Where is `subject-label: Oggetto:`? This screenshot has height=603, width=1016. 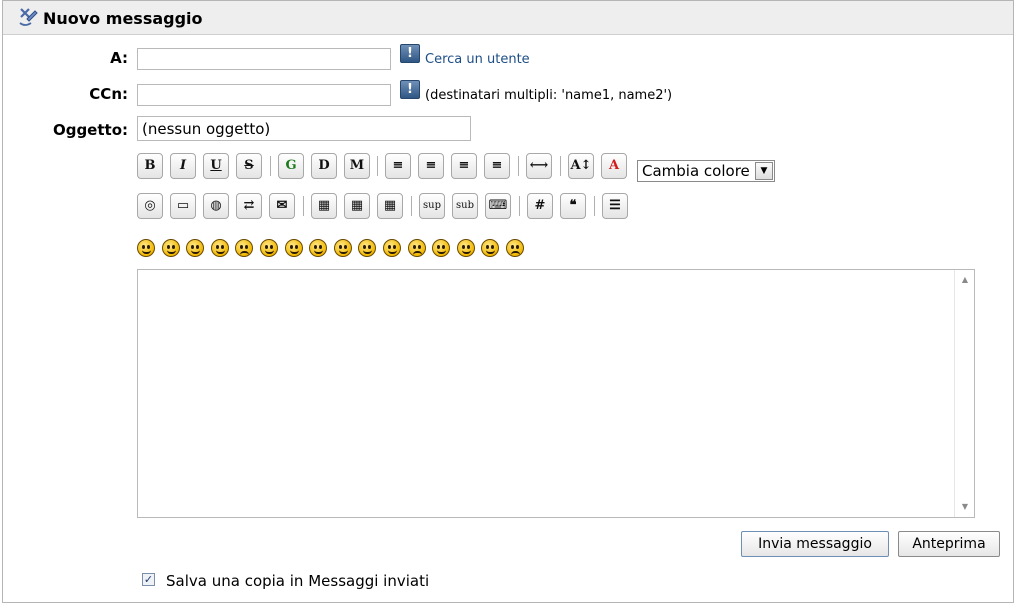 subject-label: Oggetto: is located at coordinates (90, 130).